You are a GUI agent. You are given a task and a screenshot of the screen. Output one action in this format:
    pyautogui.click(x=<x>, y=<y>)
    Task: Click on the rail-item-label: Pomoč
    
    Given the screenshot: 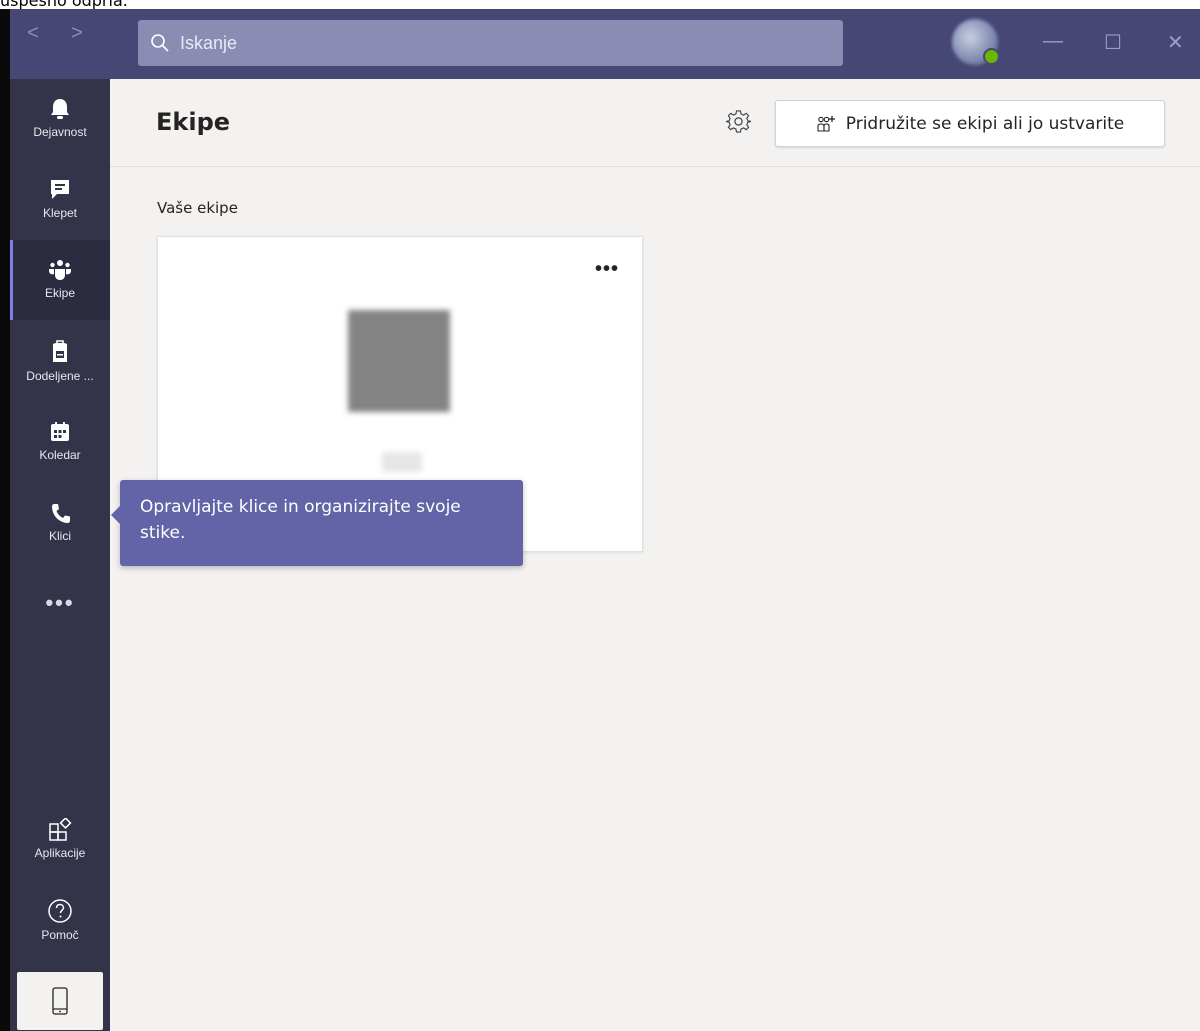 What is the action you would take?
    pyautogui.click(x=60, y=935)
    